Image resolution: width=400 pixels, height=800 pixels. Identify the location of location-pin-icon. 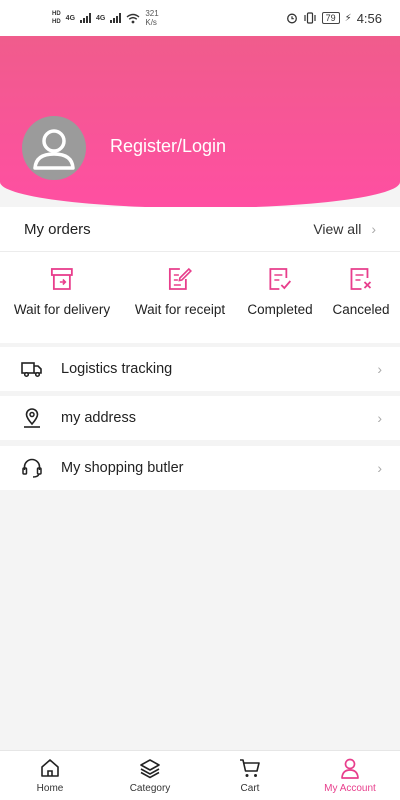
(32, 418).